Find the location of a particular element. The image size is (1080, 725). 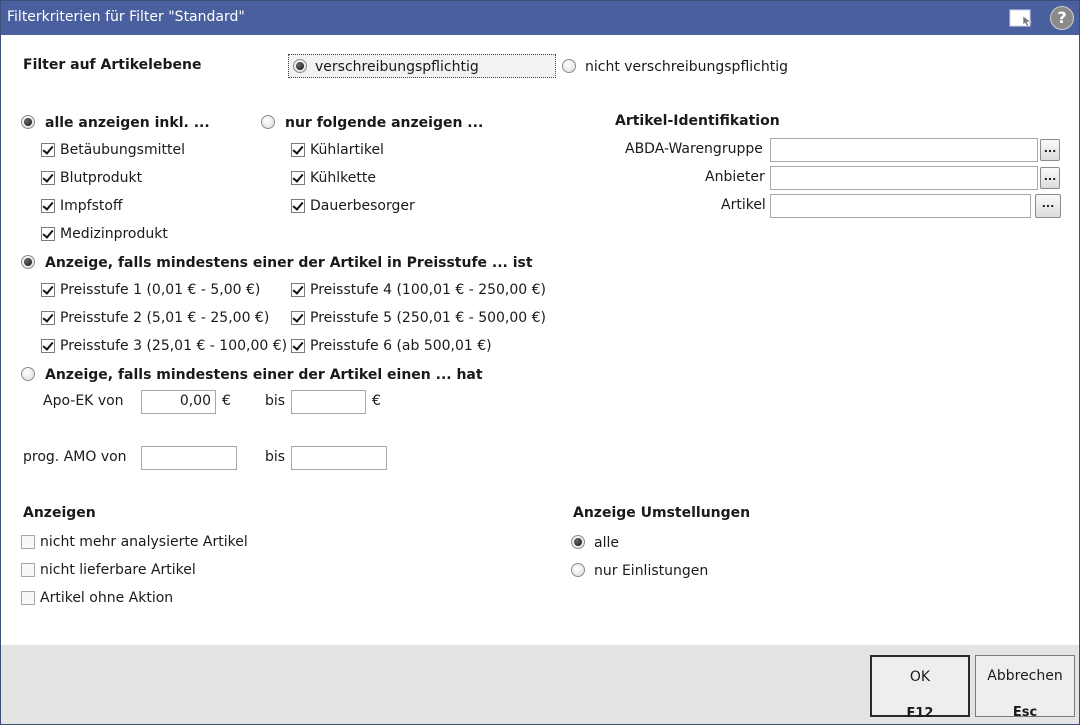

ok-button-shortcut: F12 is located at coordinates (920, 713).